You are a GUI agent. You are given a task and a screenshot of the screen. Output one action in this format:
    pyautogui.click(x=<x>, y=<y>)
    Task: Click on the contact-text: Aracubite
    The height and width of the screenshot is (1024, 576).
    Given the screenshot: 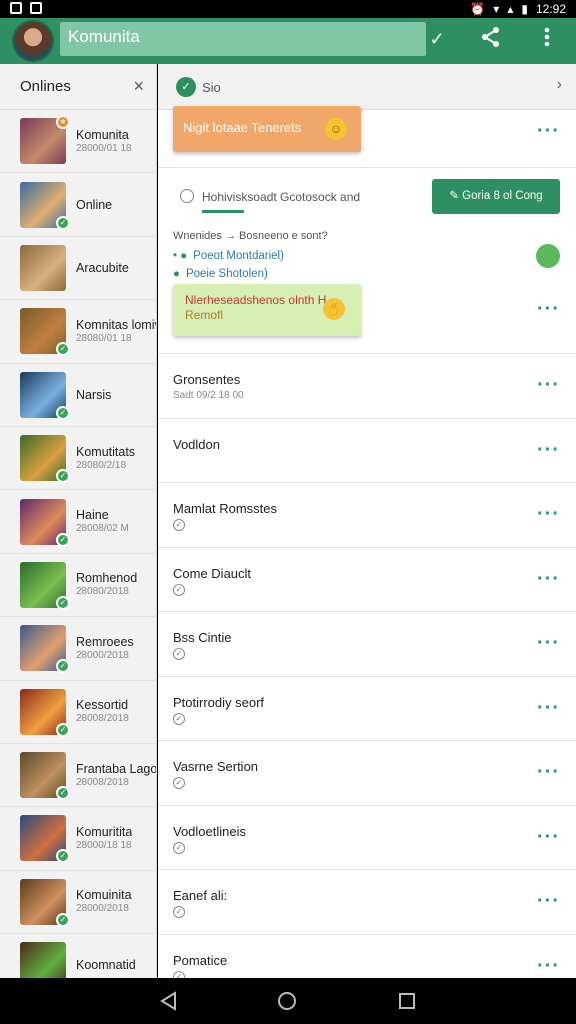 What is the action you would take?
    pyautogui.click(x=102, y=268)
    